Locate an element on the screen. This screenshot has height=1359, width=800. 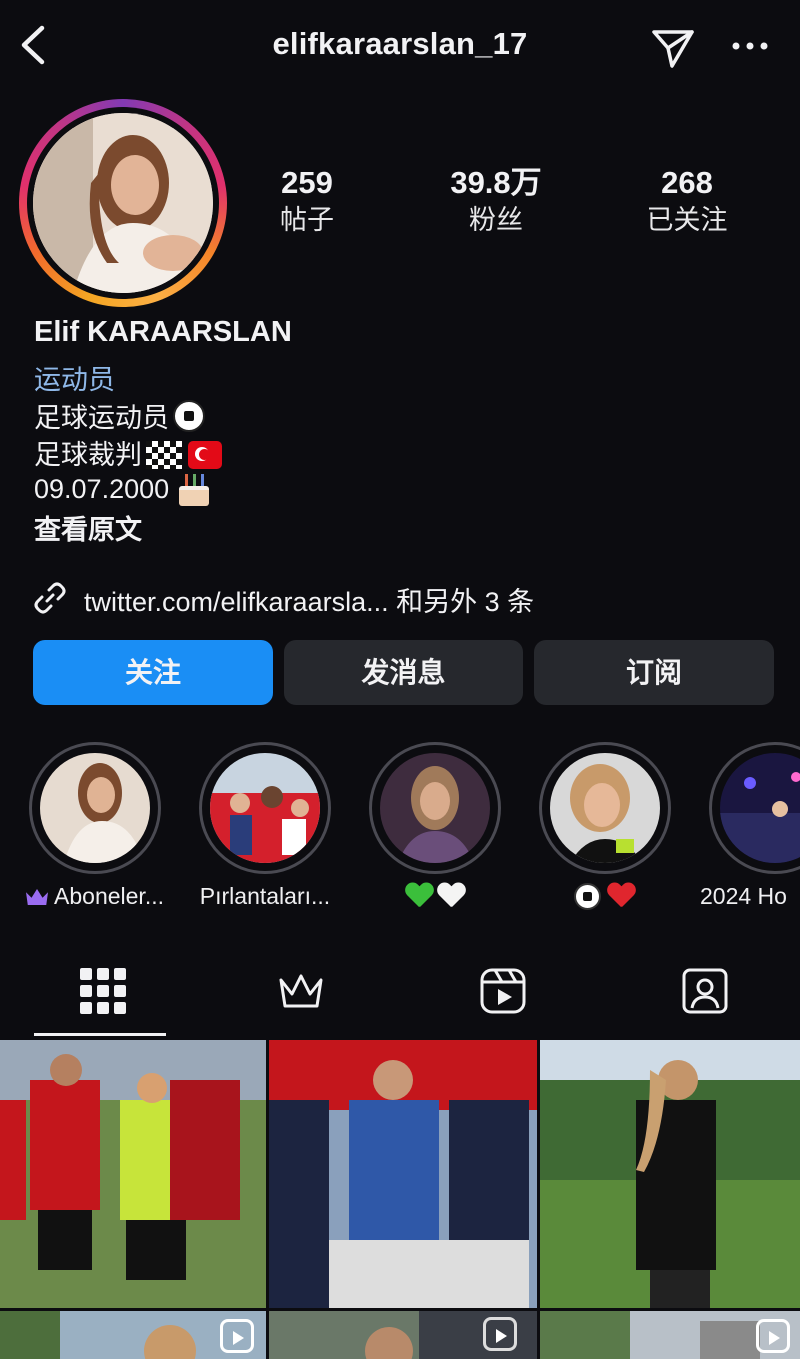
following-label: 已关注 is located at coordinates (687, 220).